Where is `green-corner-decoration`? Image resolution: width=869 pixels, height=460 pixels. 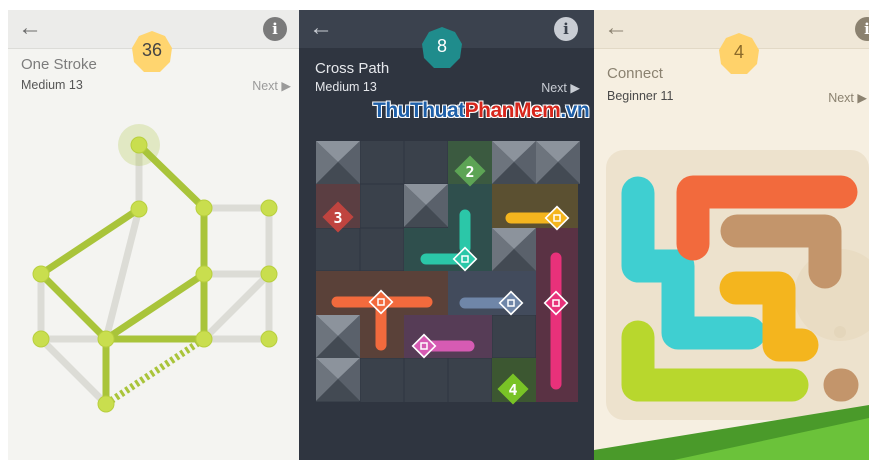
green-corner-decoration is located at coordinates (731, 432).